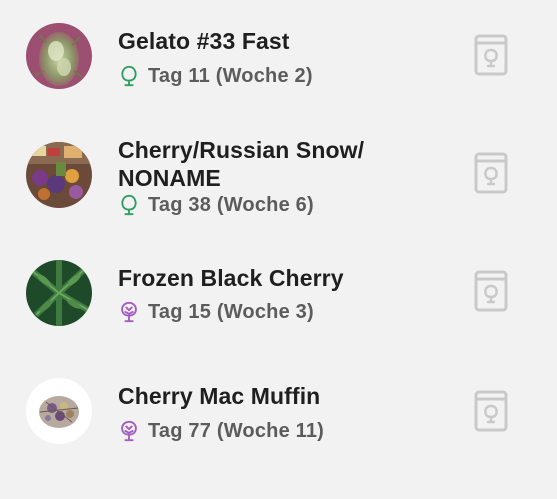 Image resolution: width=557 pixels, height=499 pixels. What do you see at coordinates (241, 164) in the screenshot?
I see `grow-name: Cherry/Russian Snow/ NONAME` at bounding box center [241, 164].